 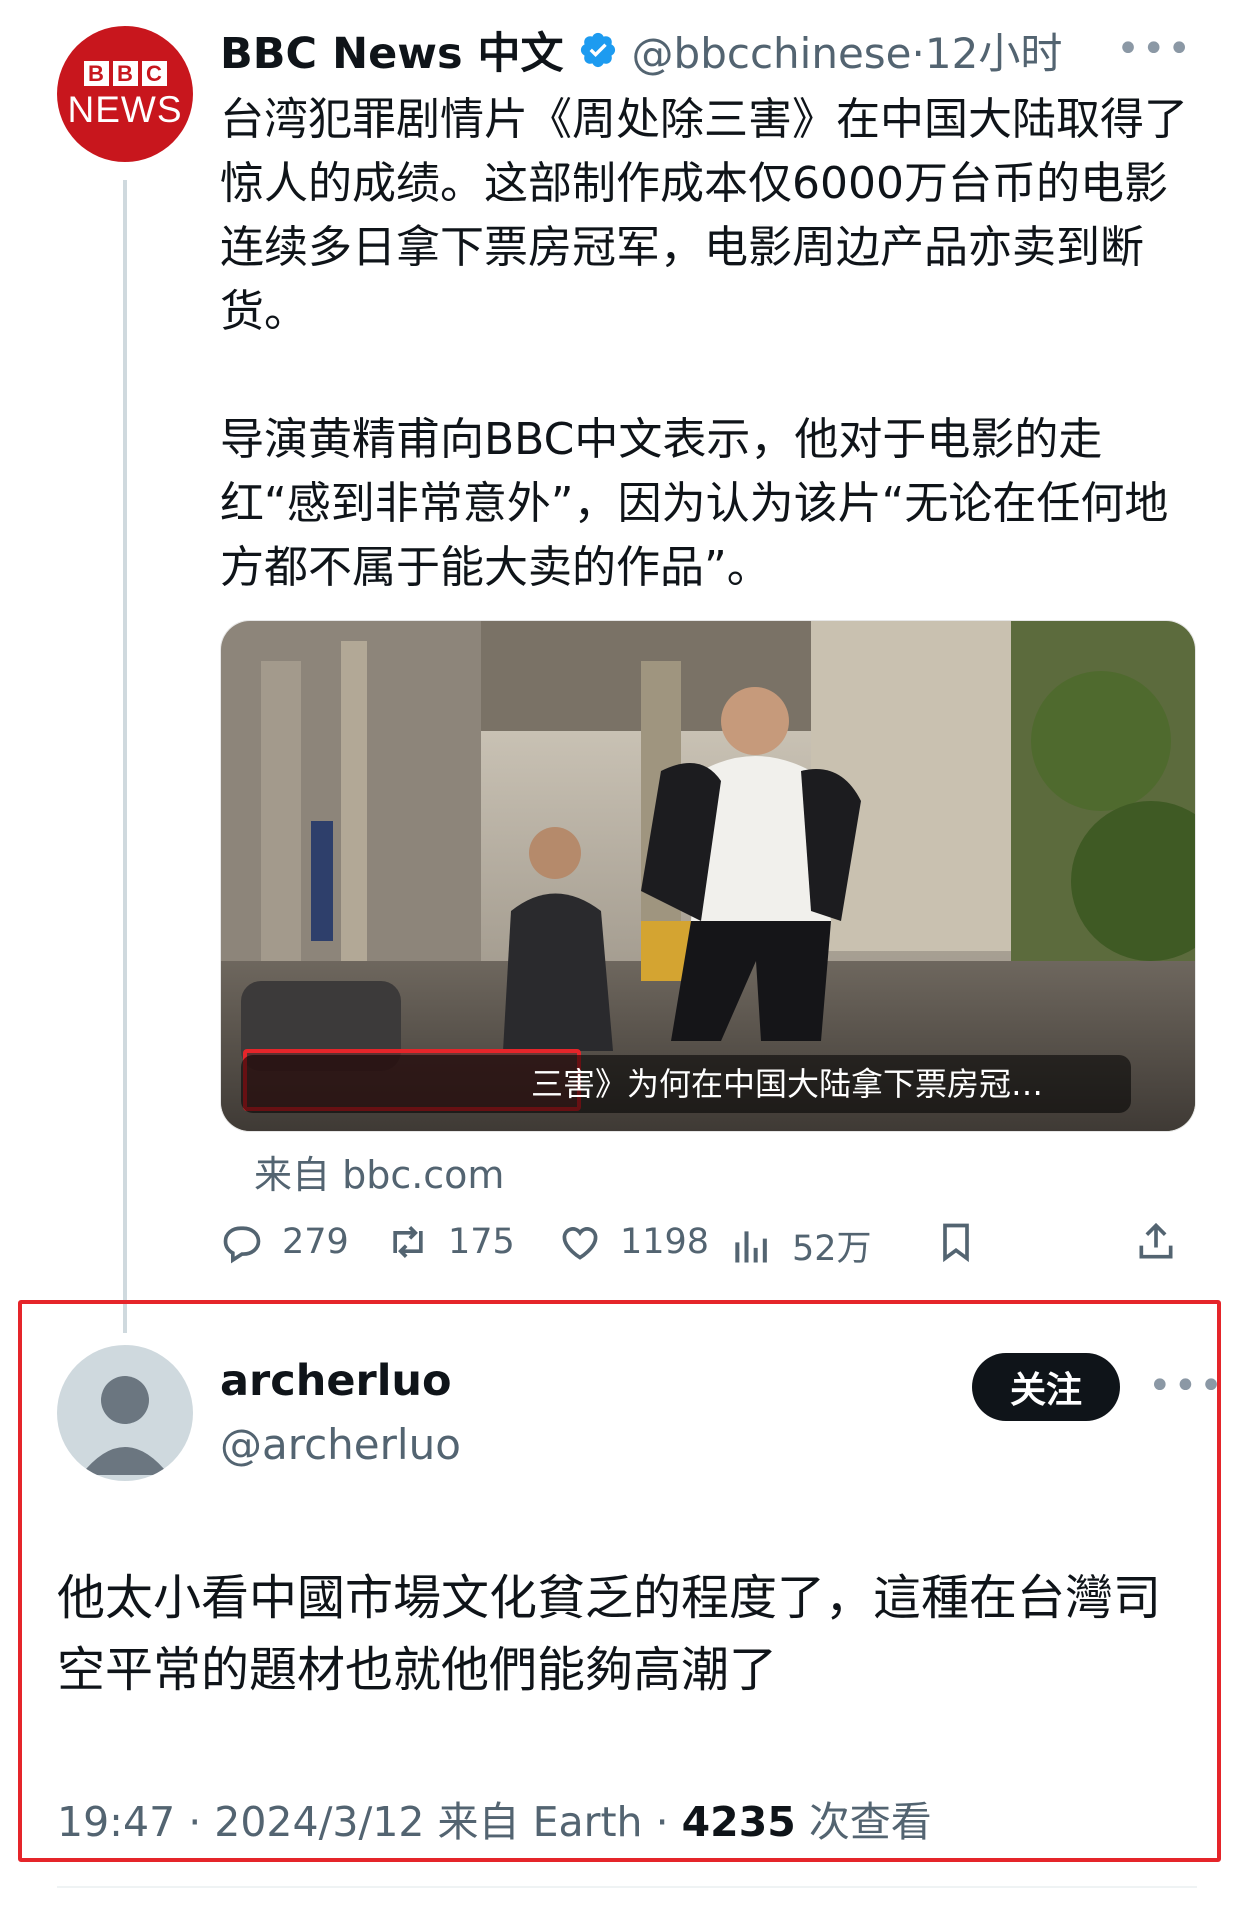 I want to click on bookmark-icon, so click(x=956, y=1243).